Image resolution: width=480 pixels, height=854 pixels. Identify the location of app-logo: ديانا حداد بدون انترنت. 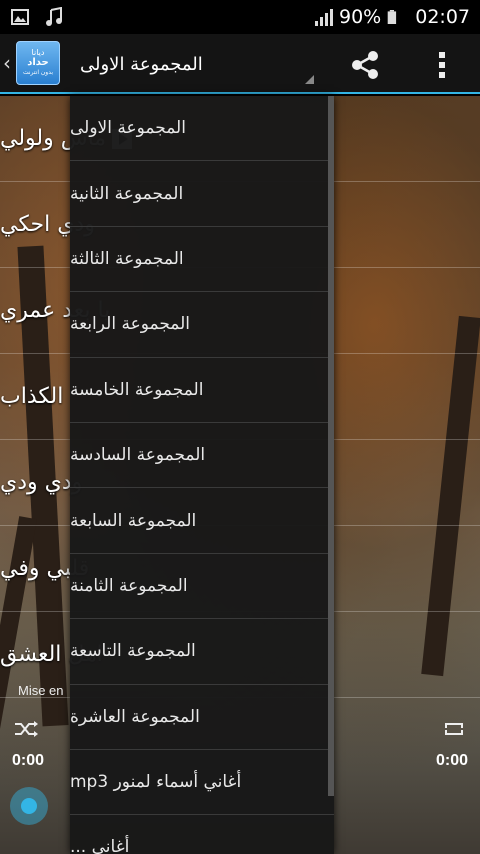
(38, 63).